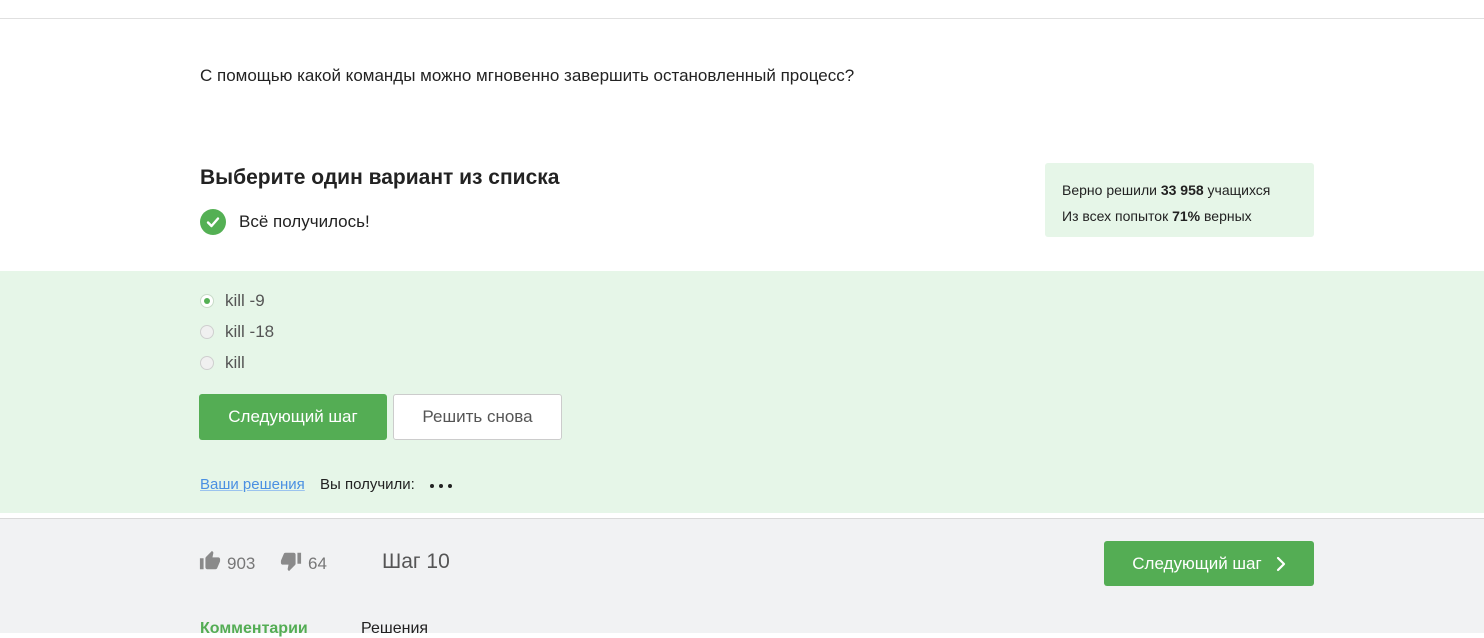 The width and height of the screenshot is (1484, 638). What do you see at coordinates (1228, 216) in the screenshot?
I see `stats-attempts-suffix: верных` at bounding box center [1228, 216].